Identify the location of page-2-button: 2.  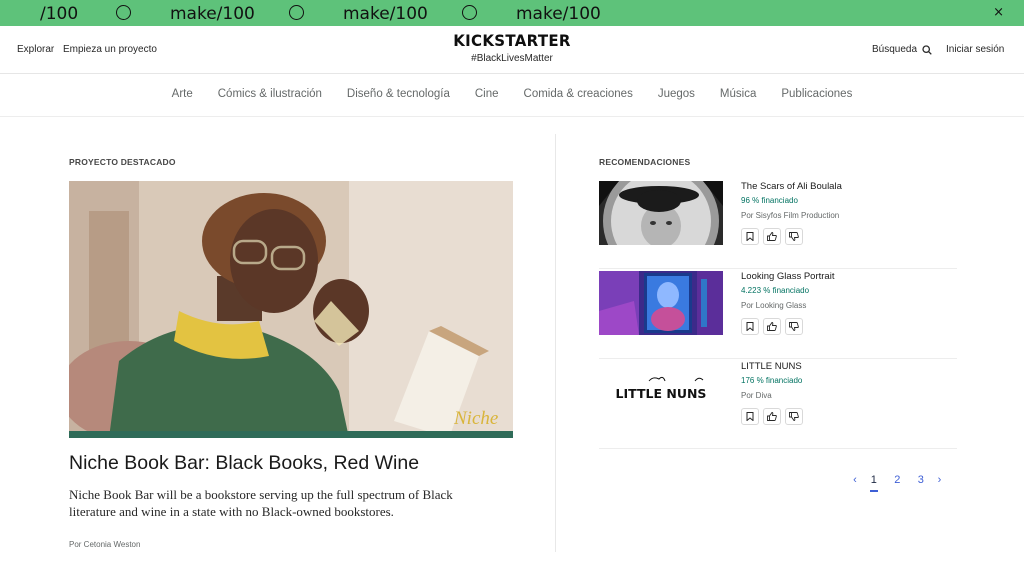
(898, 480).